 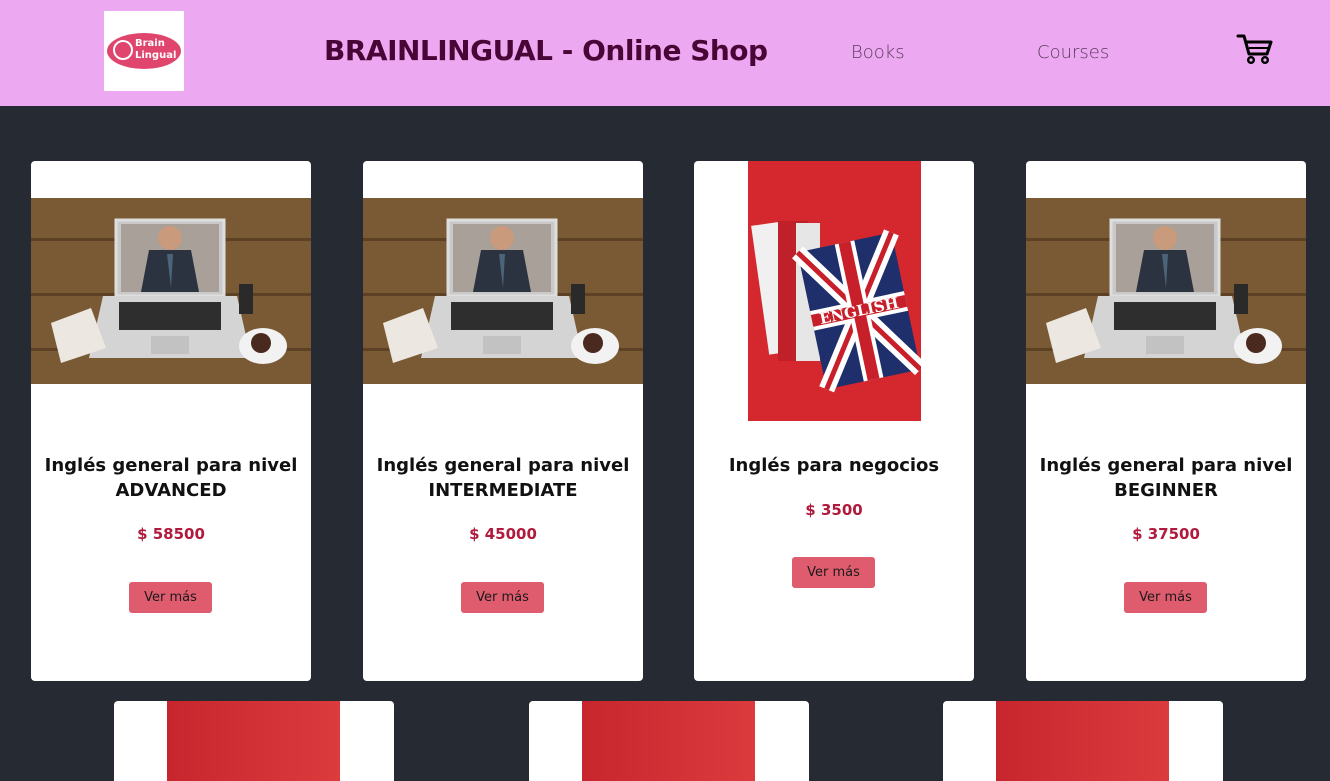 I want to click on english-books-image: ENGLISH, so click(x=834, y=291).